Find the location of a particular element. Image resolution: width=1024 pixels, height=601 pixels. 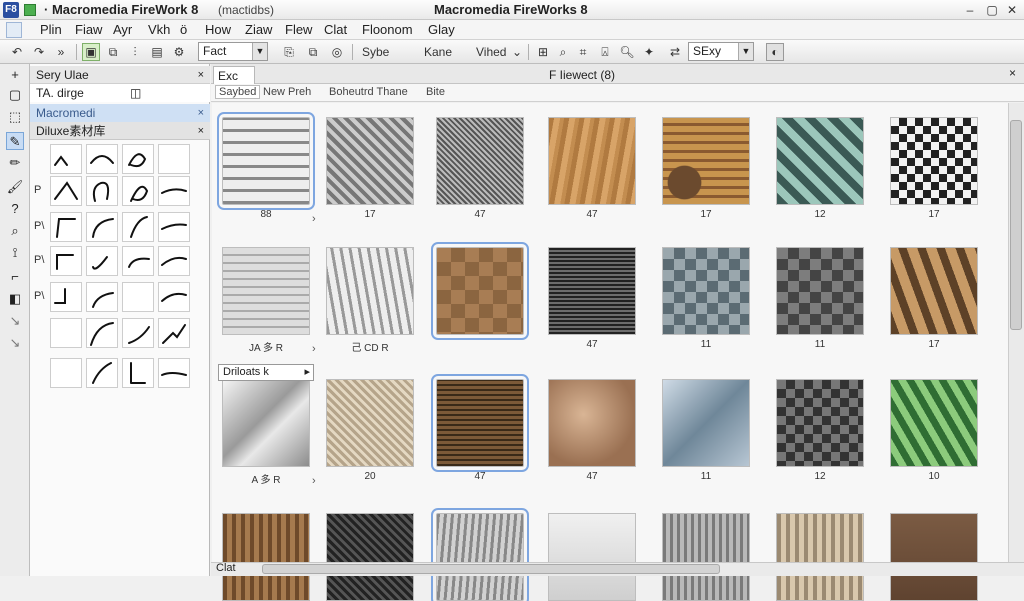

toolbar-label-3: Vihed is located at coordinates (491, 52).